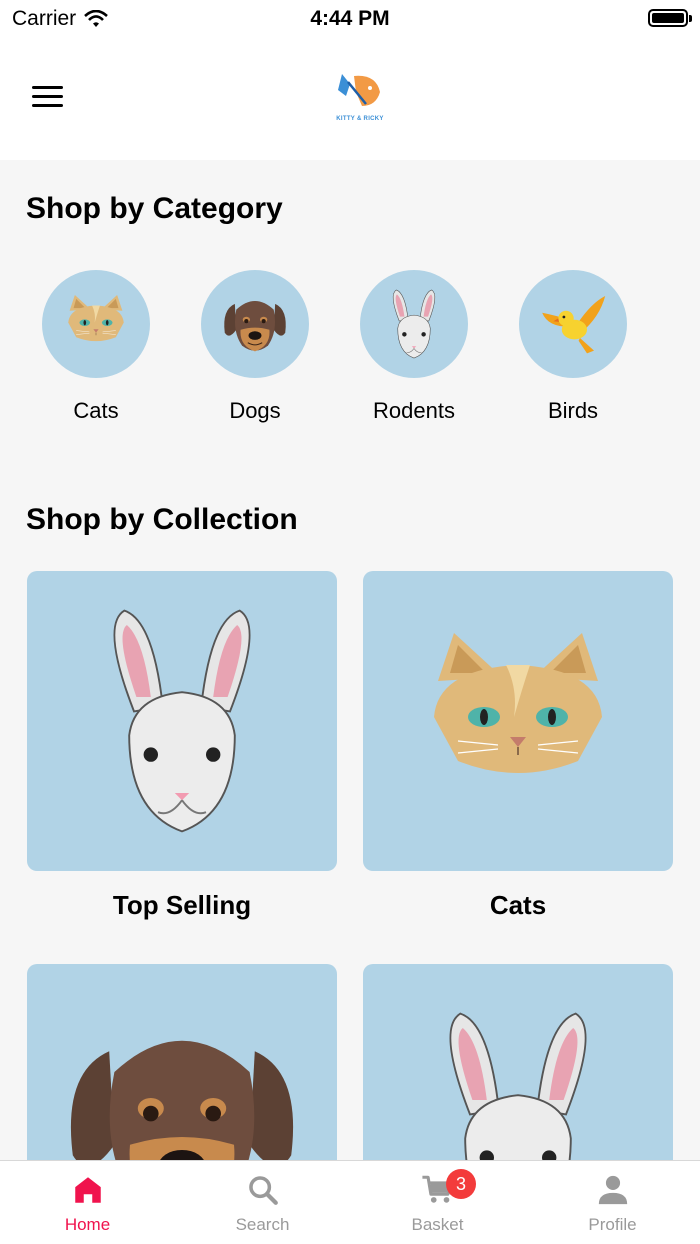 This screenshot has height=1244, width=700. Describe the element at coordinates (612, 1190) in the screenshot. I see `person-icon` at that location.